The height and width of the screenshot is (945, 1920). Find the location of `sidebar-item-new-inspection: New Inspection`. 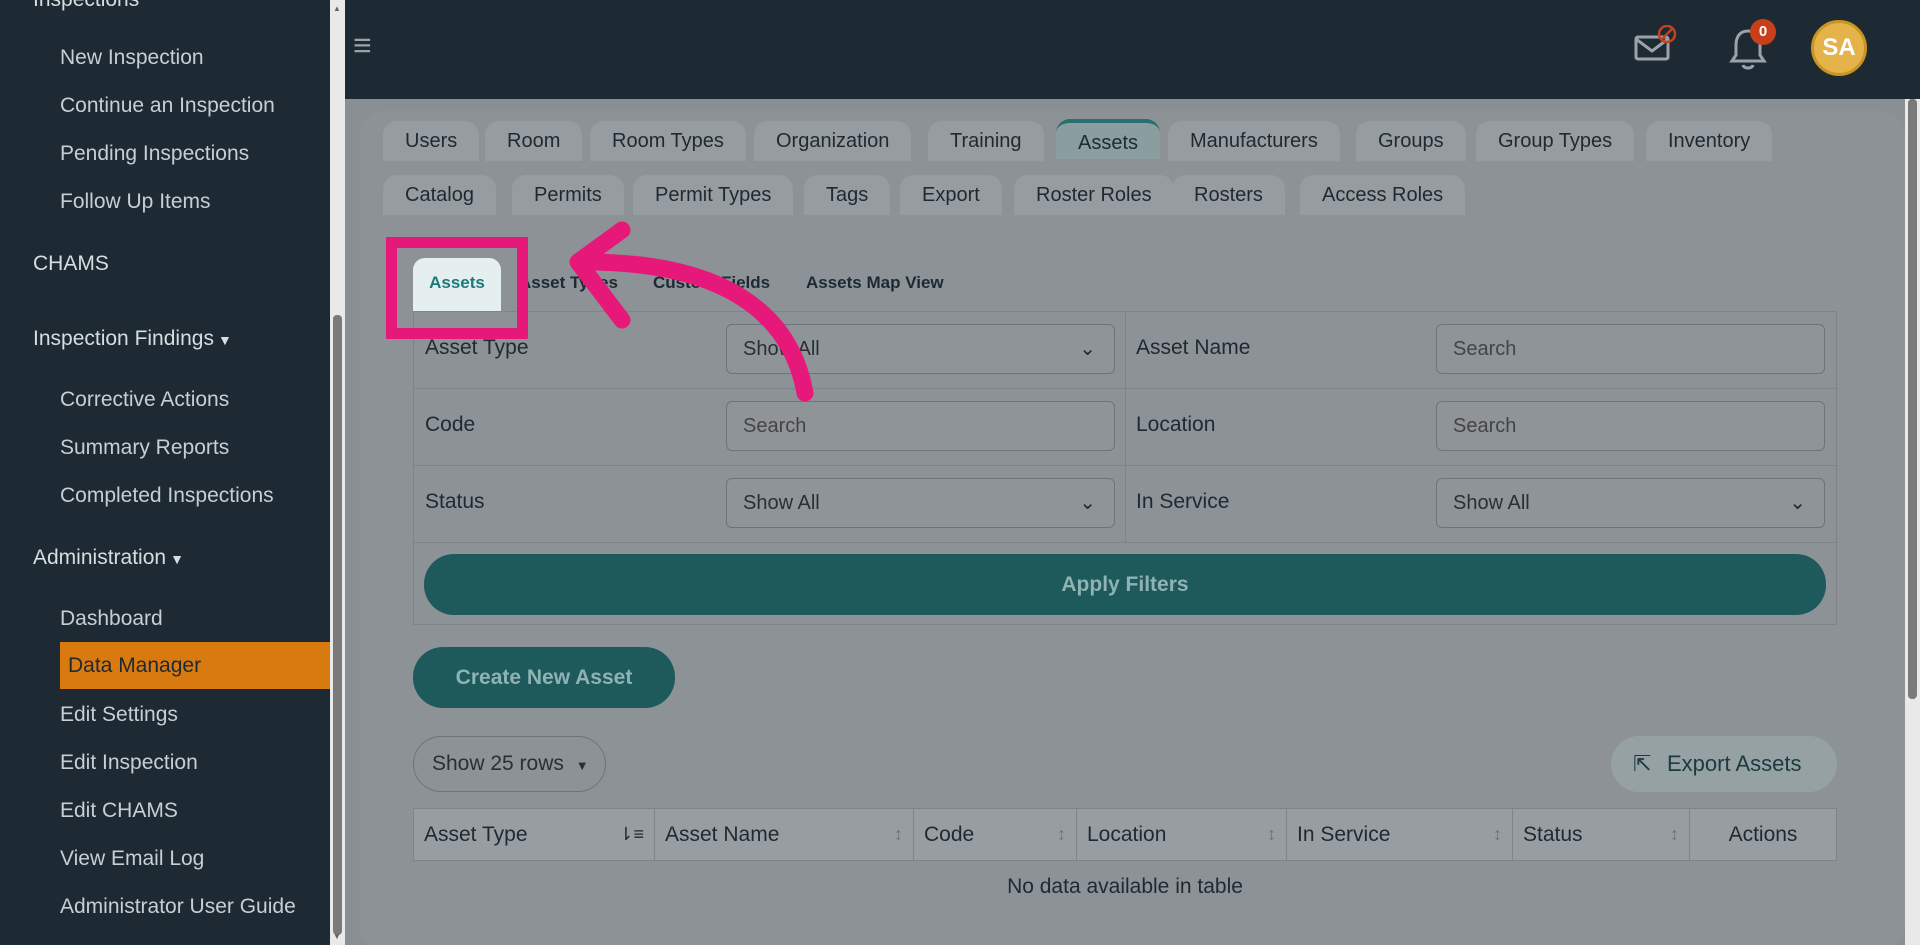

sidebar-item-new-inspection: New Inspection is located at coordinates (132, 58).